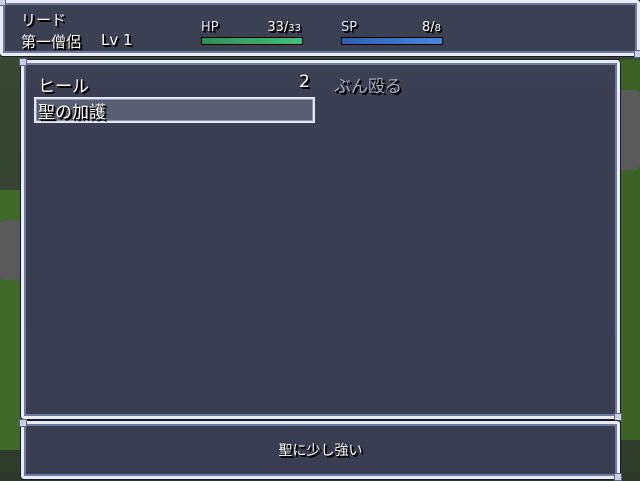 This screenshot has width=640, height=481. What do you see at coordinates (437, 28) in the screenshot?
I see `sp-max: 8` at bounding box center [437, 28].